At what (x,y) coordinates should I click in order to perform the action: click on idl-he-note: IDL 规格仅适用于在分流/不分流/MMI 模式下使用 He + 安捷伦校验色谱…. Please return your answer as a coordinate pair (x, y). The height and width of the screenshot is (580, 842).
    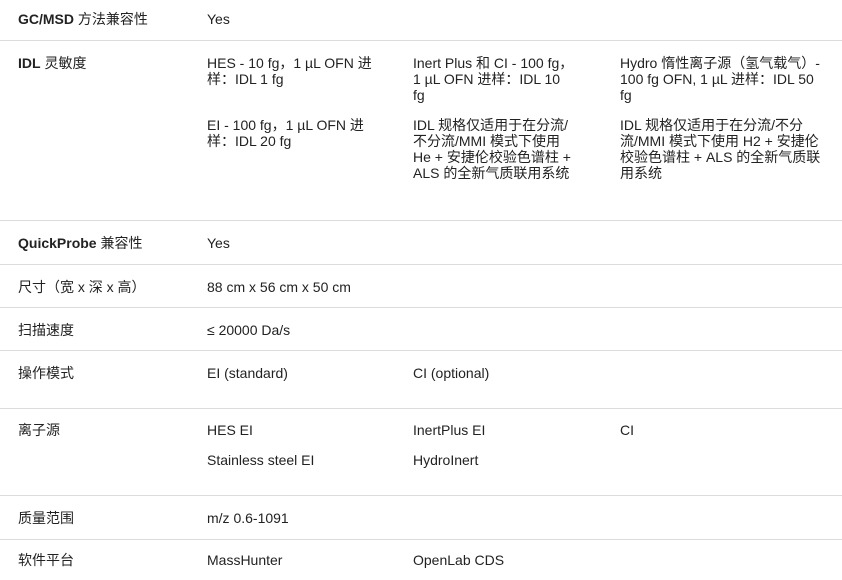
    Looking at the image, I should click on (492, 149).